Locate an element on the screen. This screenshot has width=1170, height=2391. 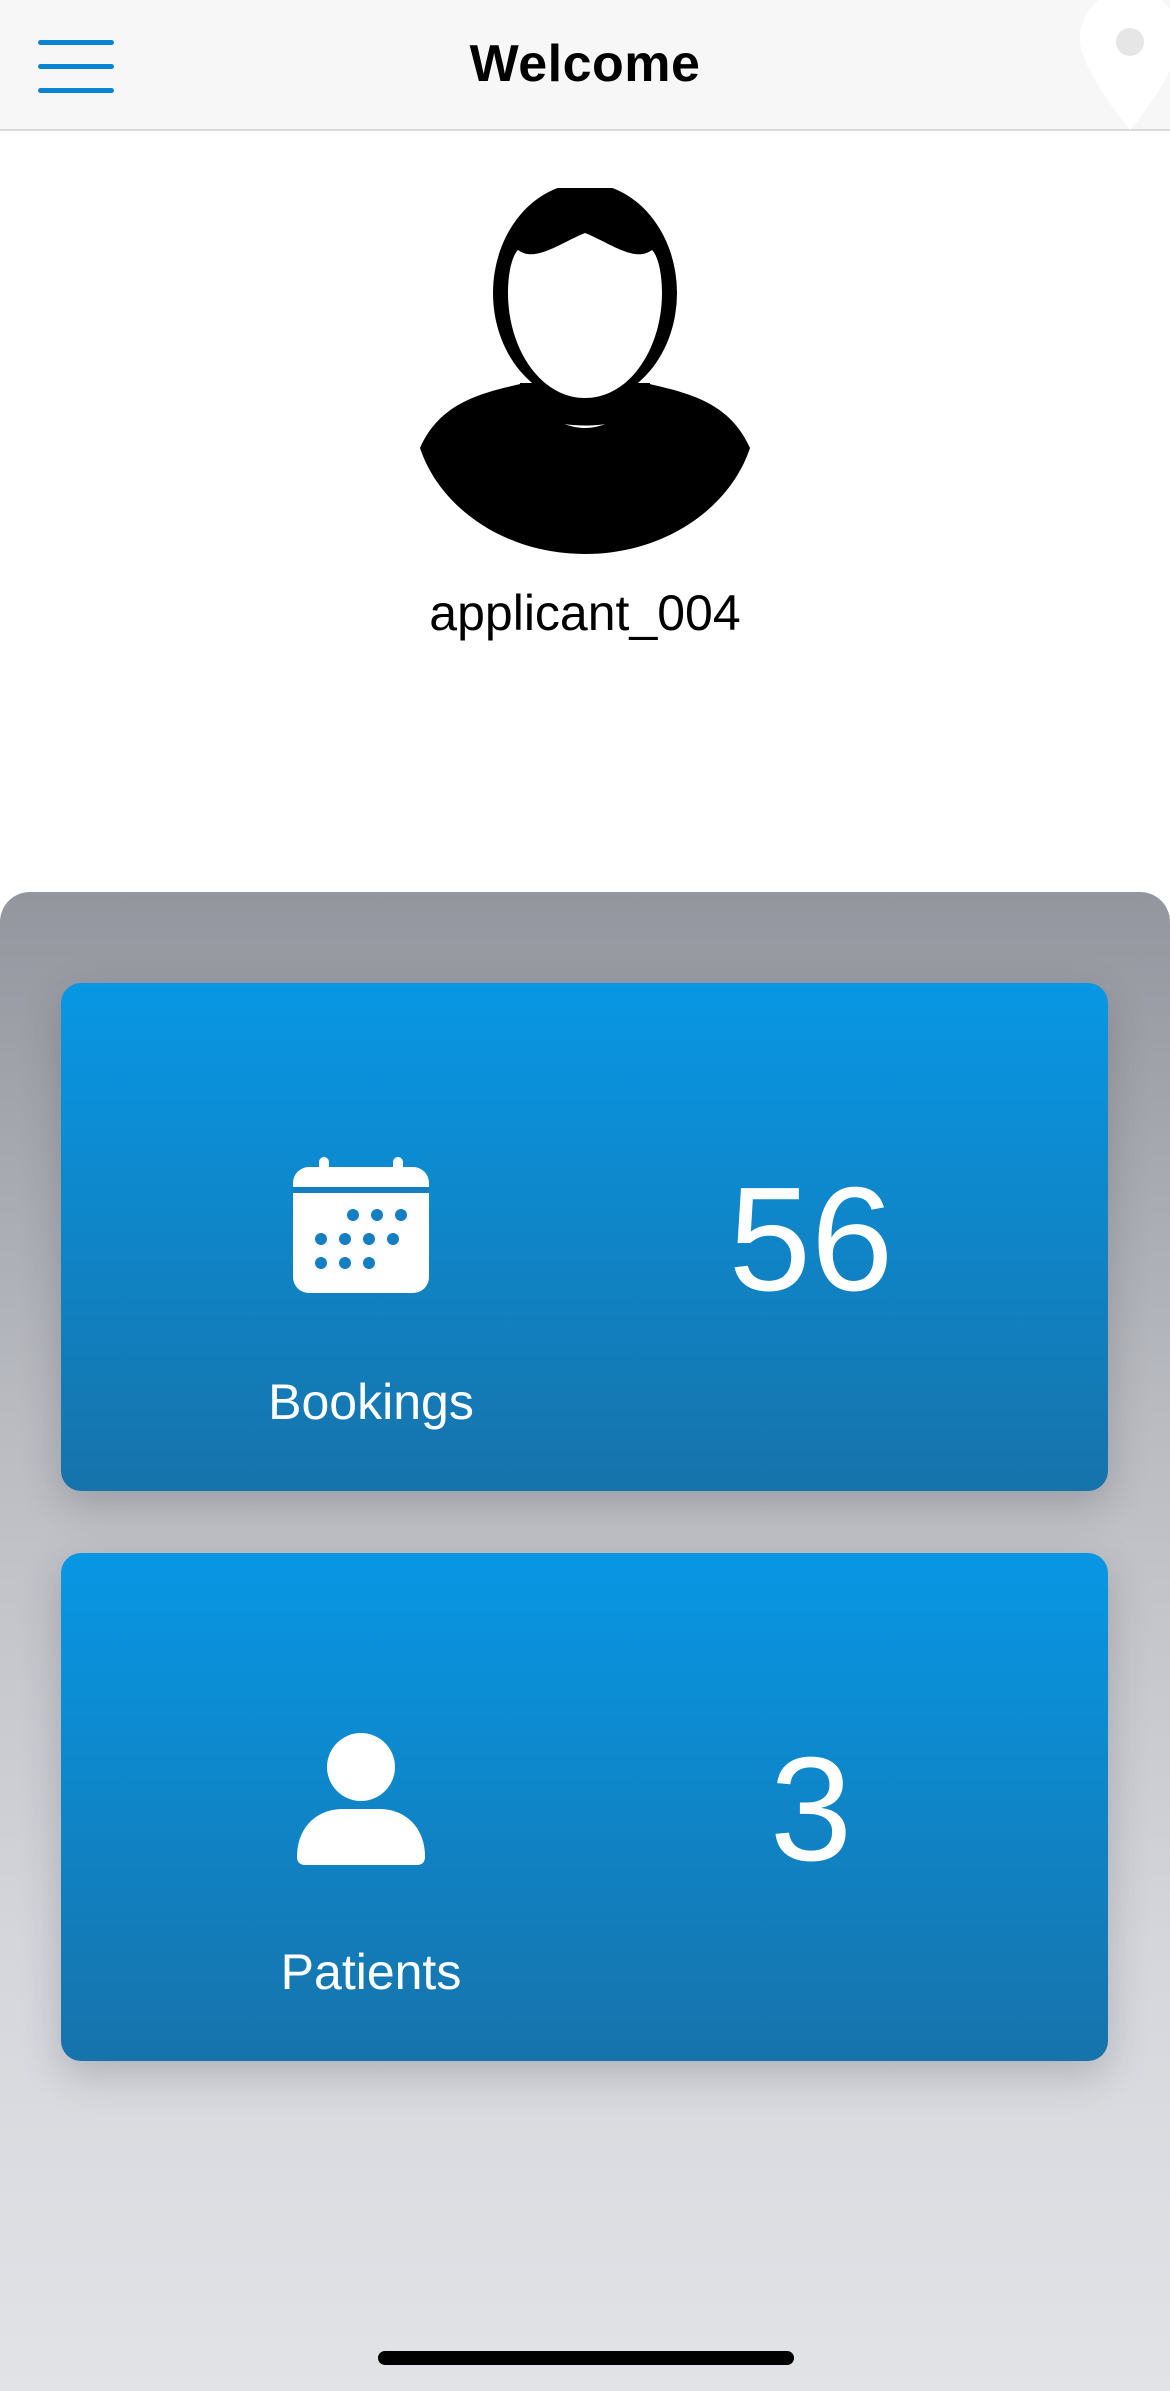
person-icon is located at coordinates (361, 1799).